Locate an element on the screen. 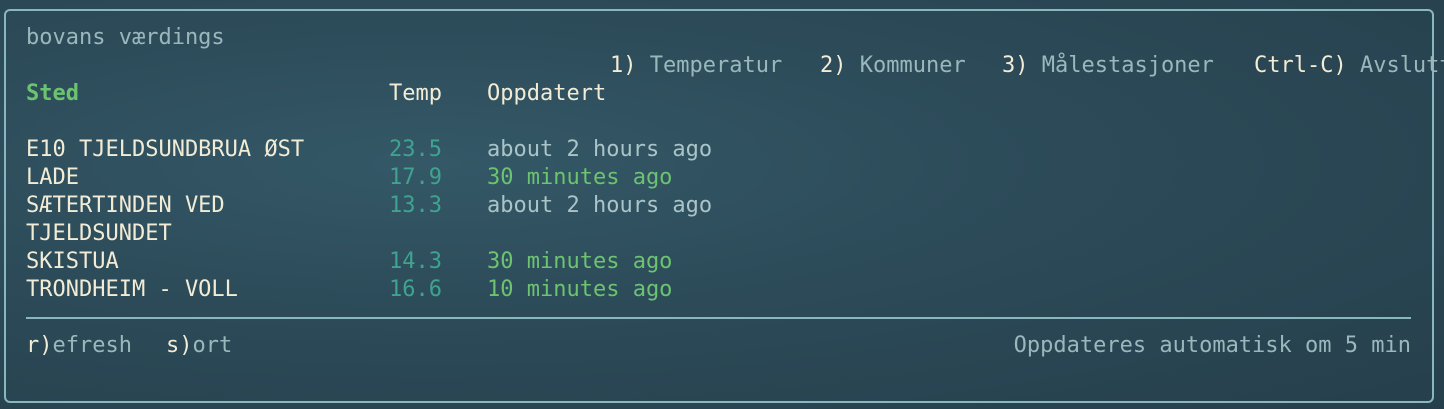 Image resolution: width=1444 pixels, height=409 pixels. row-place: SKISTUA is located at coordinates (72, 261).